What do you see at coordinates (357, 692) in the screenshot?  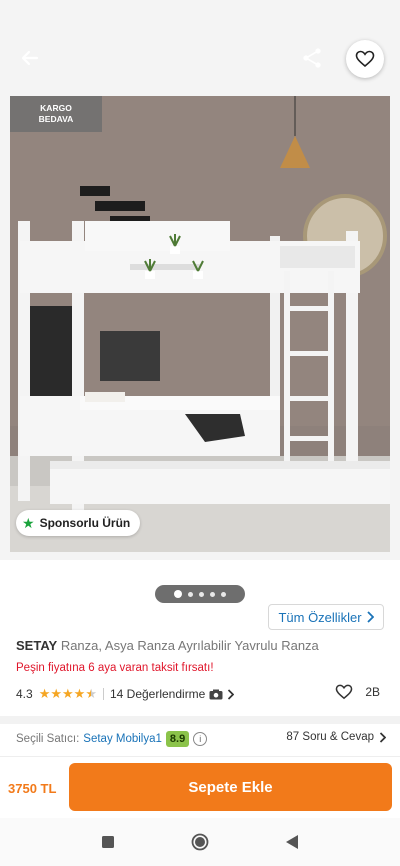 I see `favorite-count: 2B` at bounding box center [357, 692].